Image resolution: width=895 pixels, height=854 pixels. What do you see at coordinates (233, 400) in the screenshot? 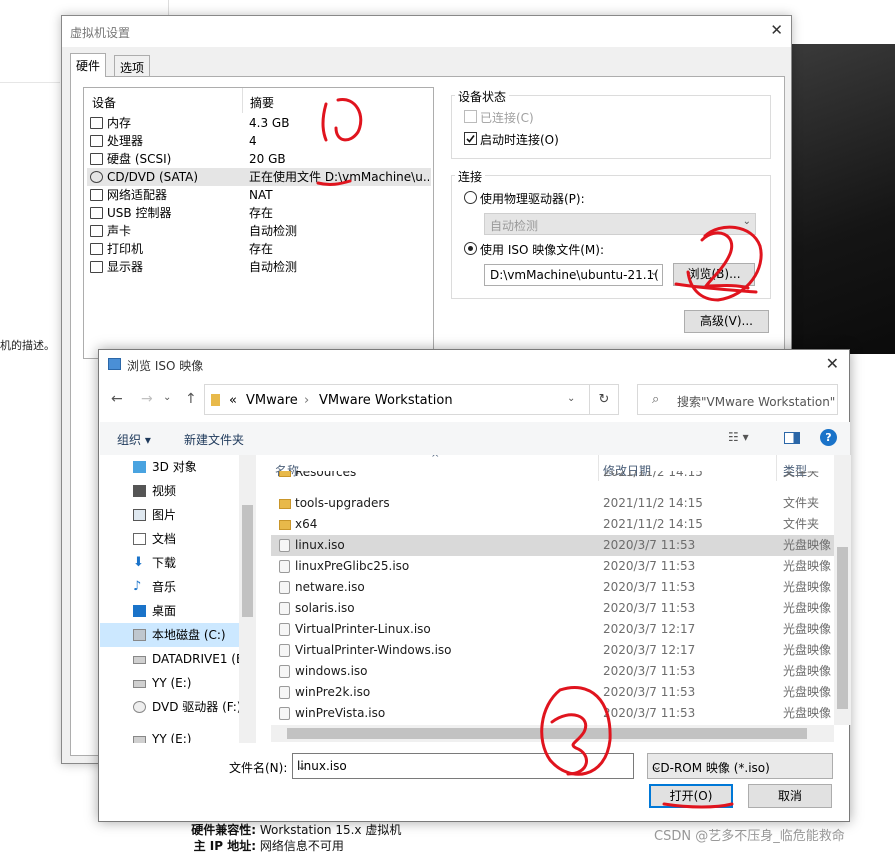
I see `breadcrumb-overflow: «` at bounding box center [233, 400].